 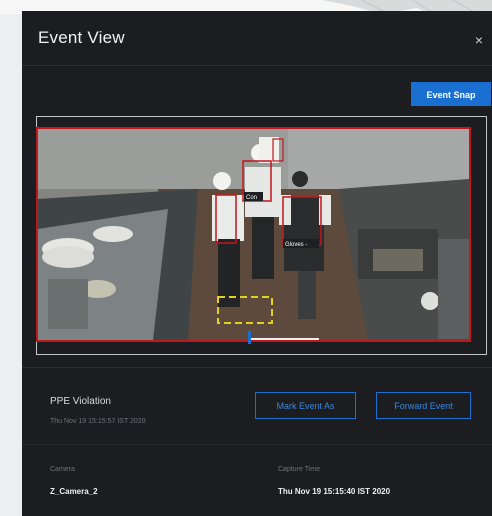 I want to click on camera-label: Camera, so click(x=62, y=469).